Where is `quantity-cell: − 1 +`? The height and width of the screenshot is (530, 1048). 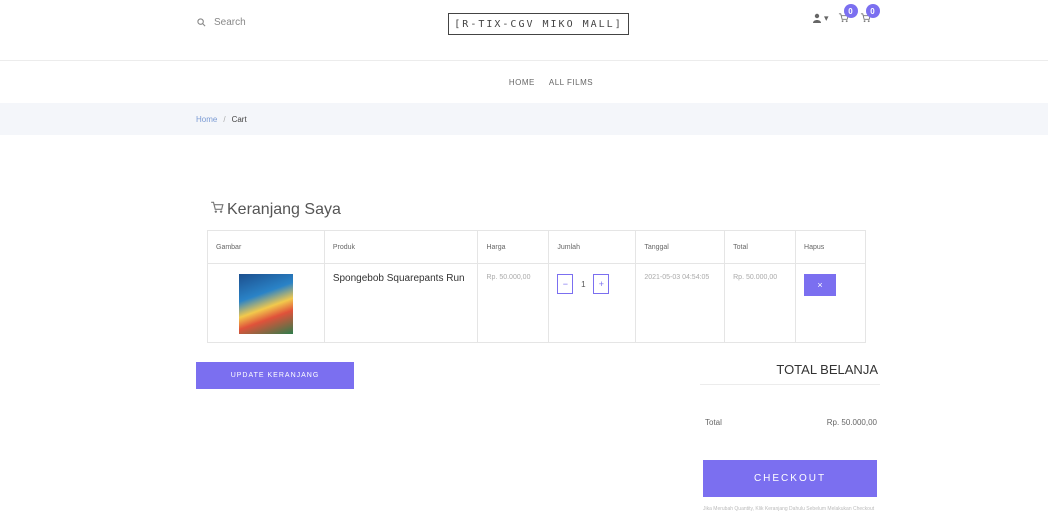 quantity-cell: − 1 + is located at coordinates (592, 303).